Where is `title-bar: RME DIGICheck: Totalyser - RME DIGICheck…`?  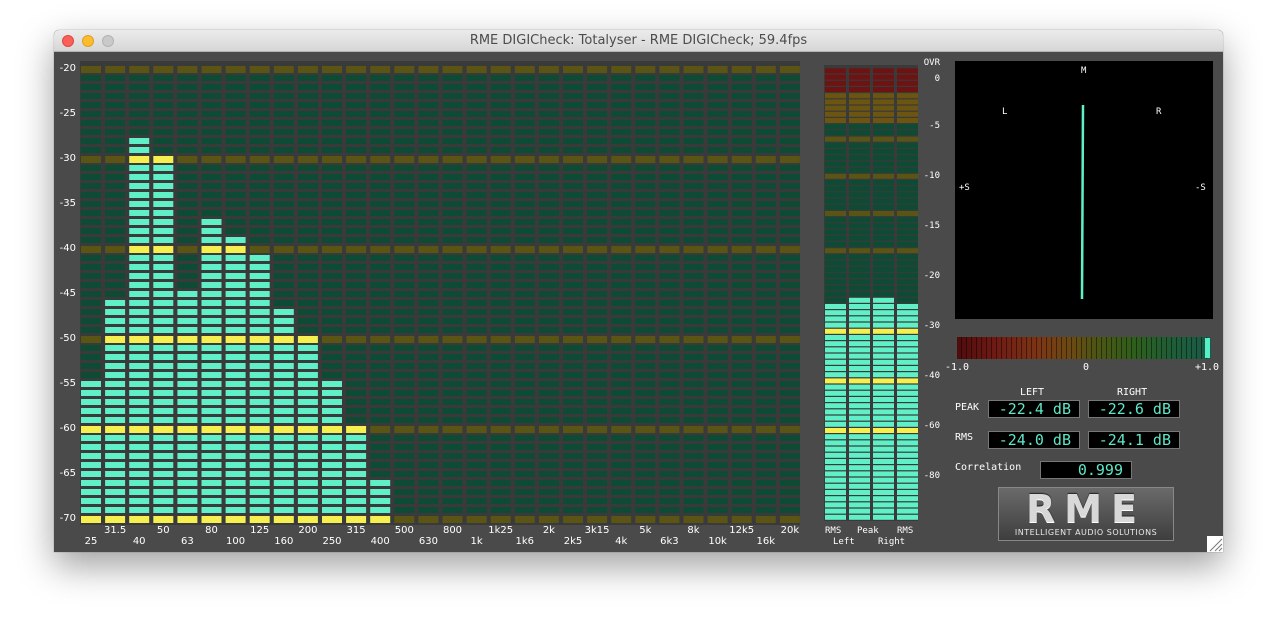 title-bar: RME DIGICheck: Totalyser - RME DIGICheck… is located at coordinates (638, 41).